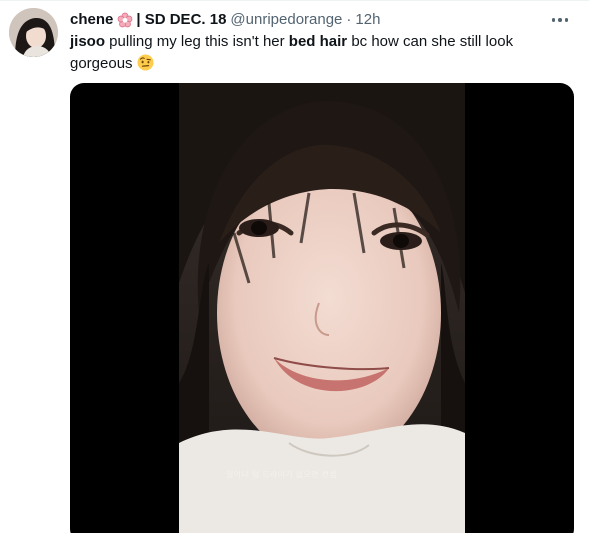  I want to click on author-name: chene, so click(91, 20).